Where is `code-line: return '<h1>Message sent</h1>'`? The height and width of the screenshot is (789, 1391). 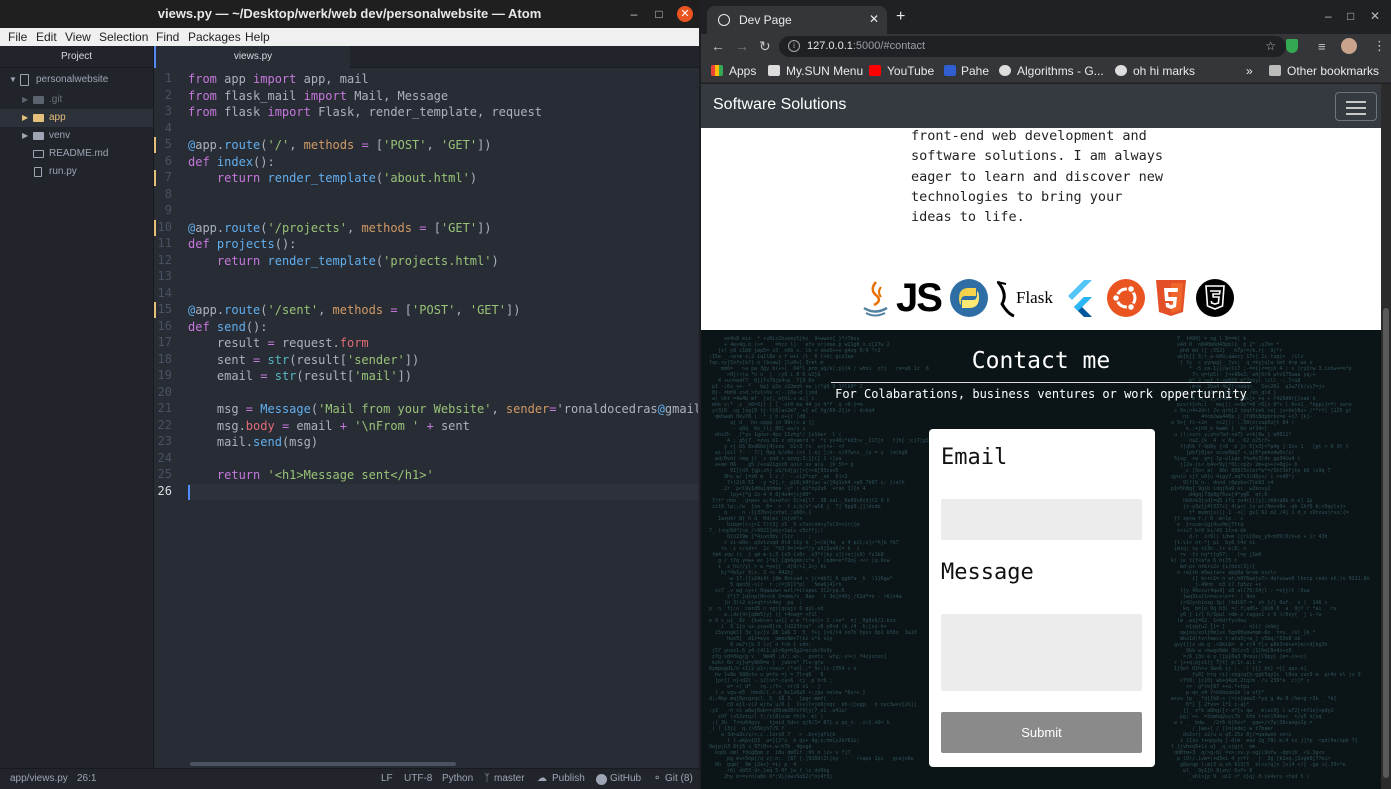
code-line: return '<h1>Message sent</h1>' is located at coordinates (311, 475).